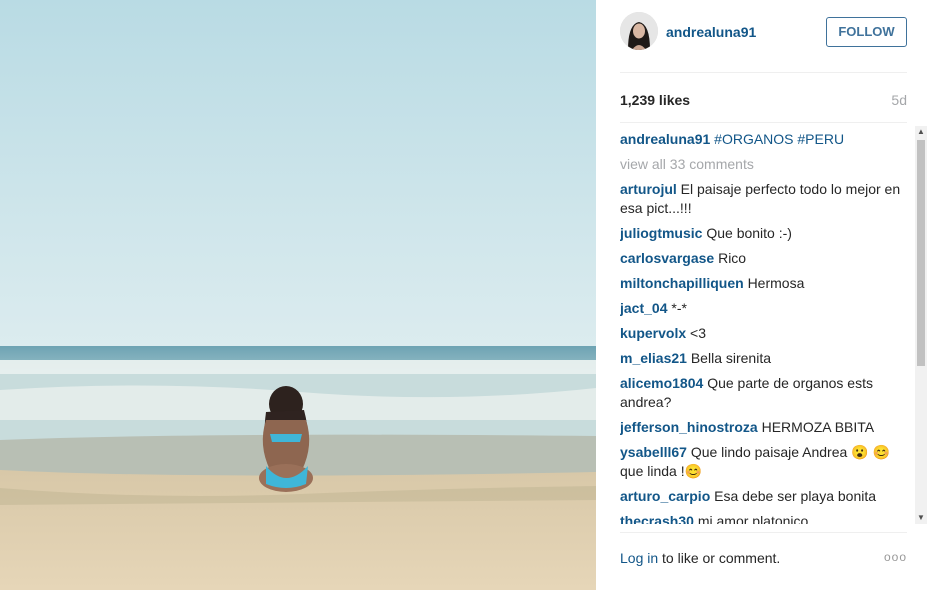  I want to click on follow-button: FOLLOW, so click(866, 32).